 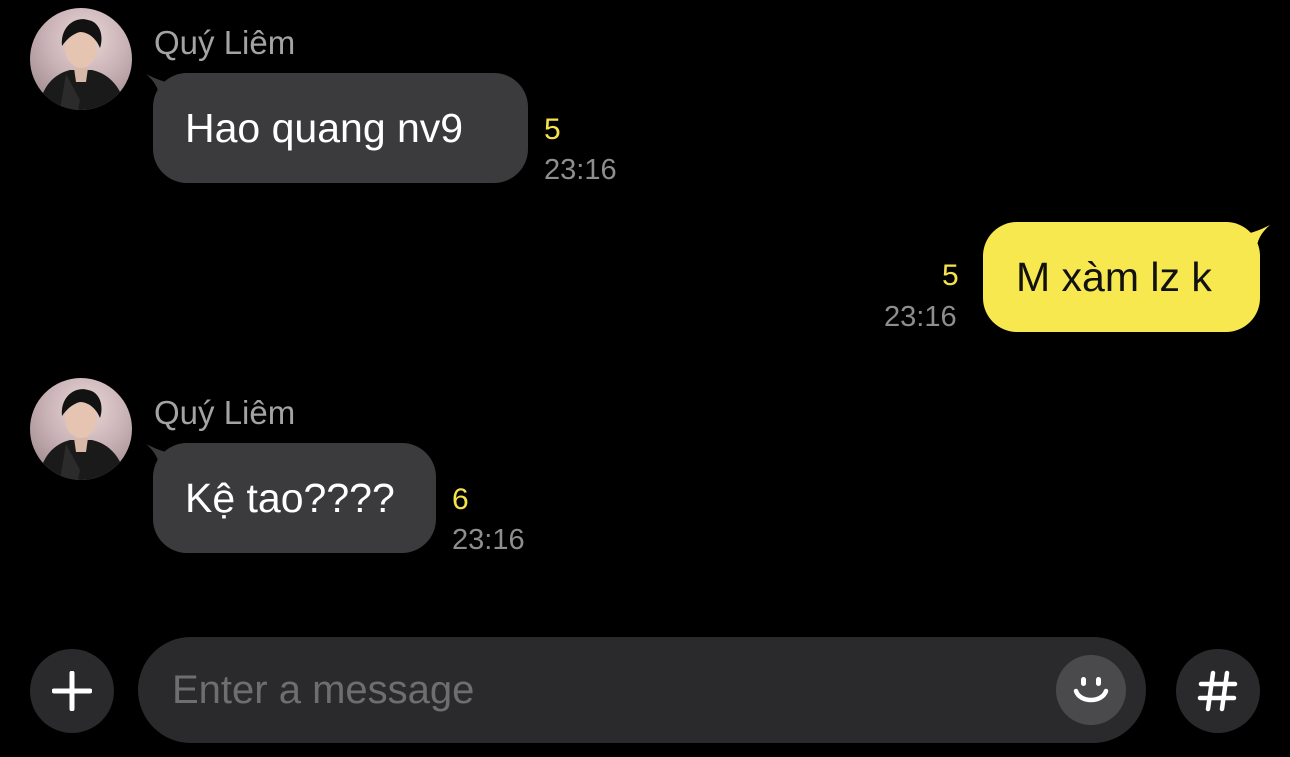 I want to click on add-button, so click(x=72, y=691).